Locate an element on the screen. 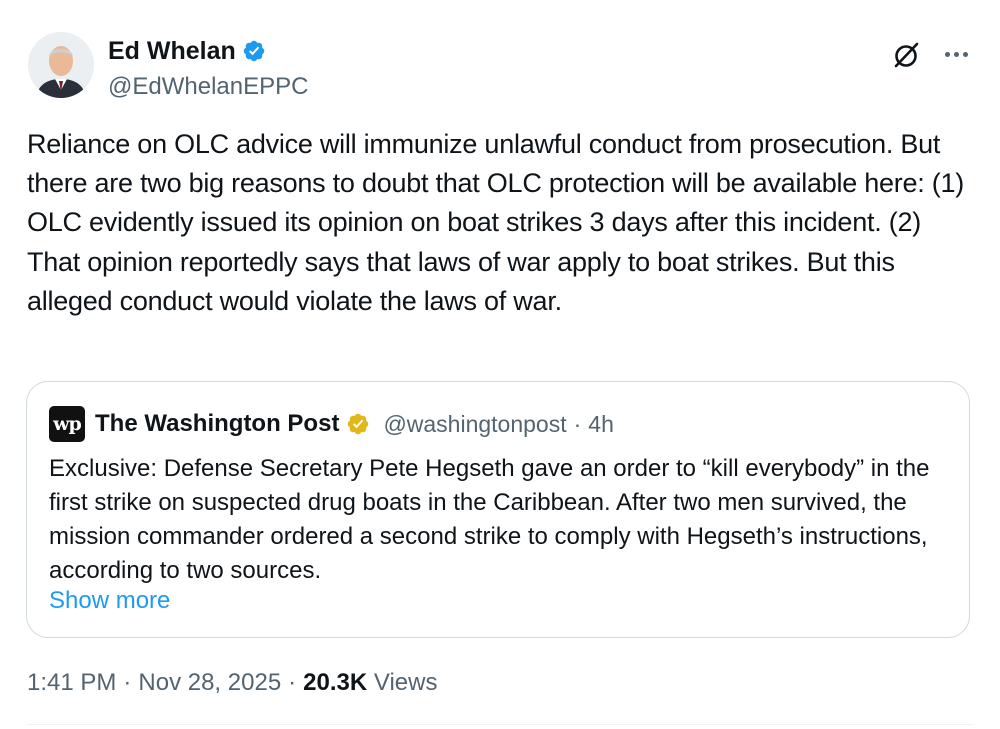 The height and width of the screenshot is (729, 1000). quote-display-name: The Washington Post is located at coordinates (217, 424).